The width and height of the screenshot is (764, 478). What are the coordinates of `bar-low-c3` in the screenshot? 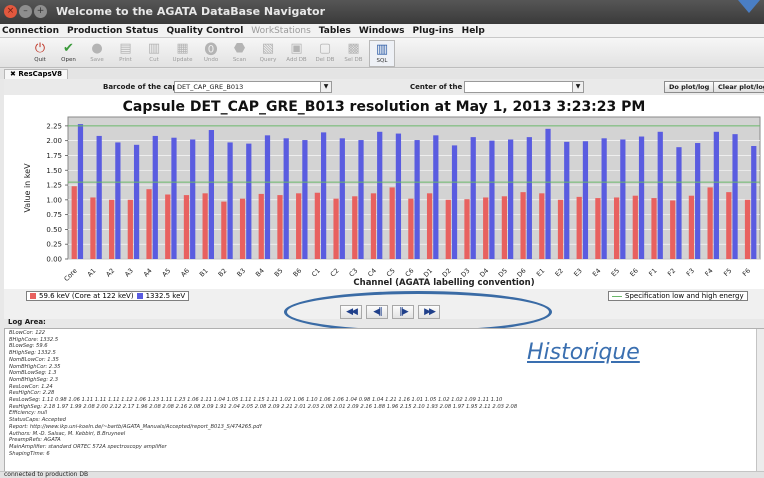 It's located at (355, 227).